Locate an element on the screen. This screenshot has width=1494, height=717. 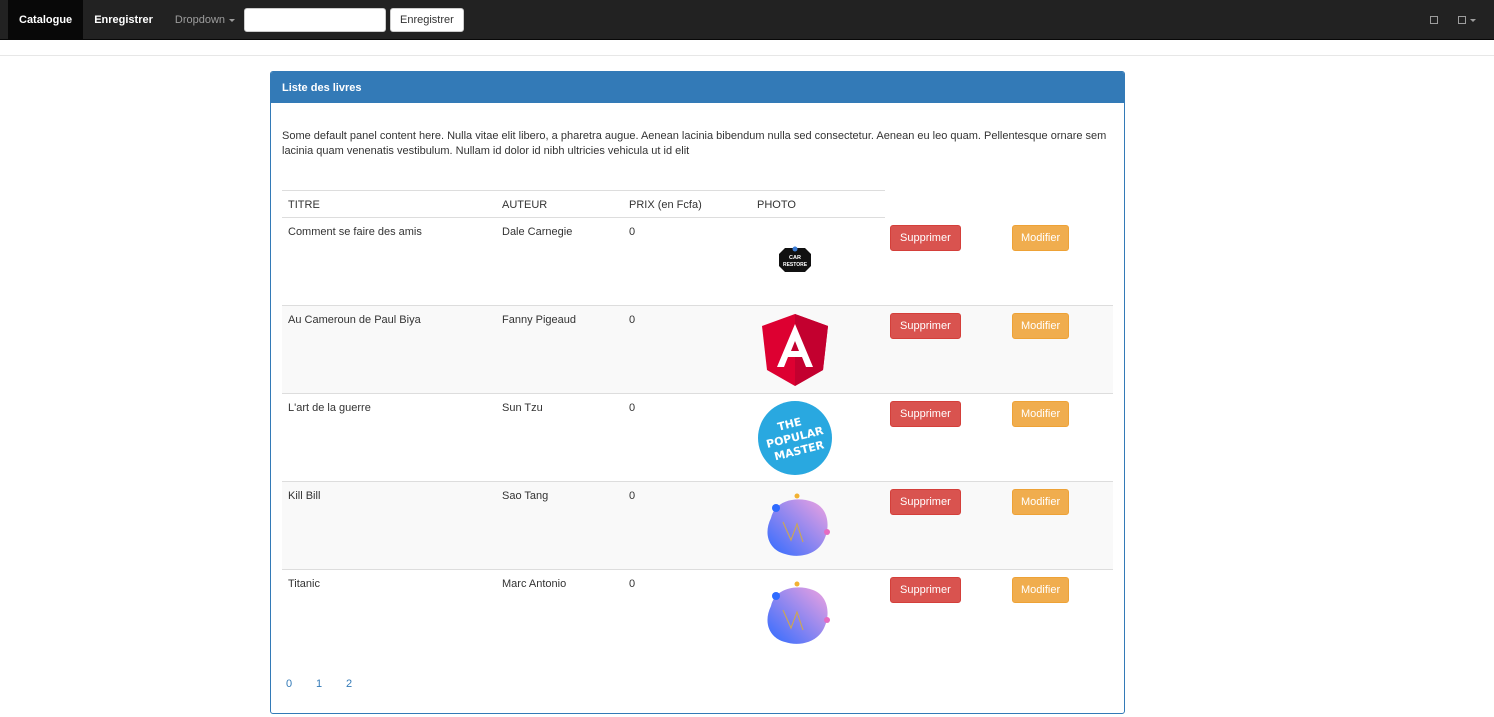
cell-auteur: Dale Carnegie is located at coordinates (537, 232).